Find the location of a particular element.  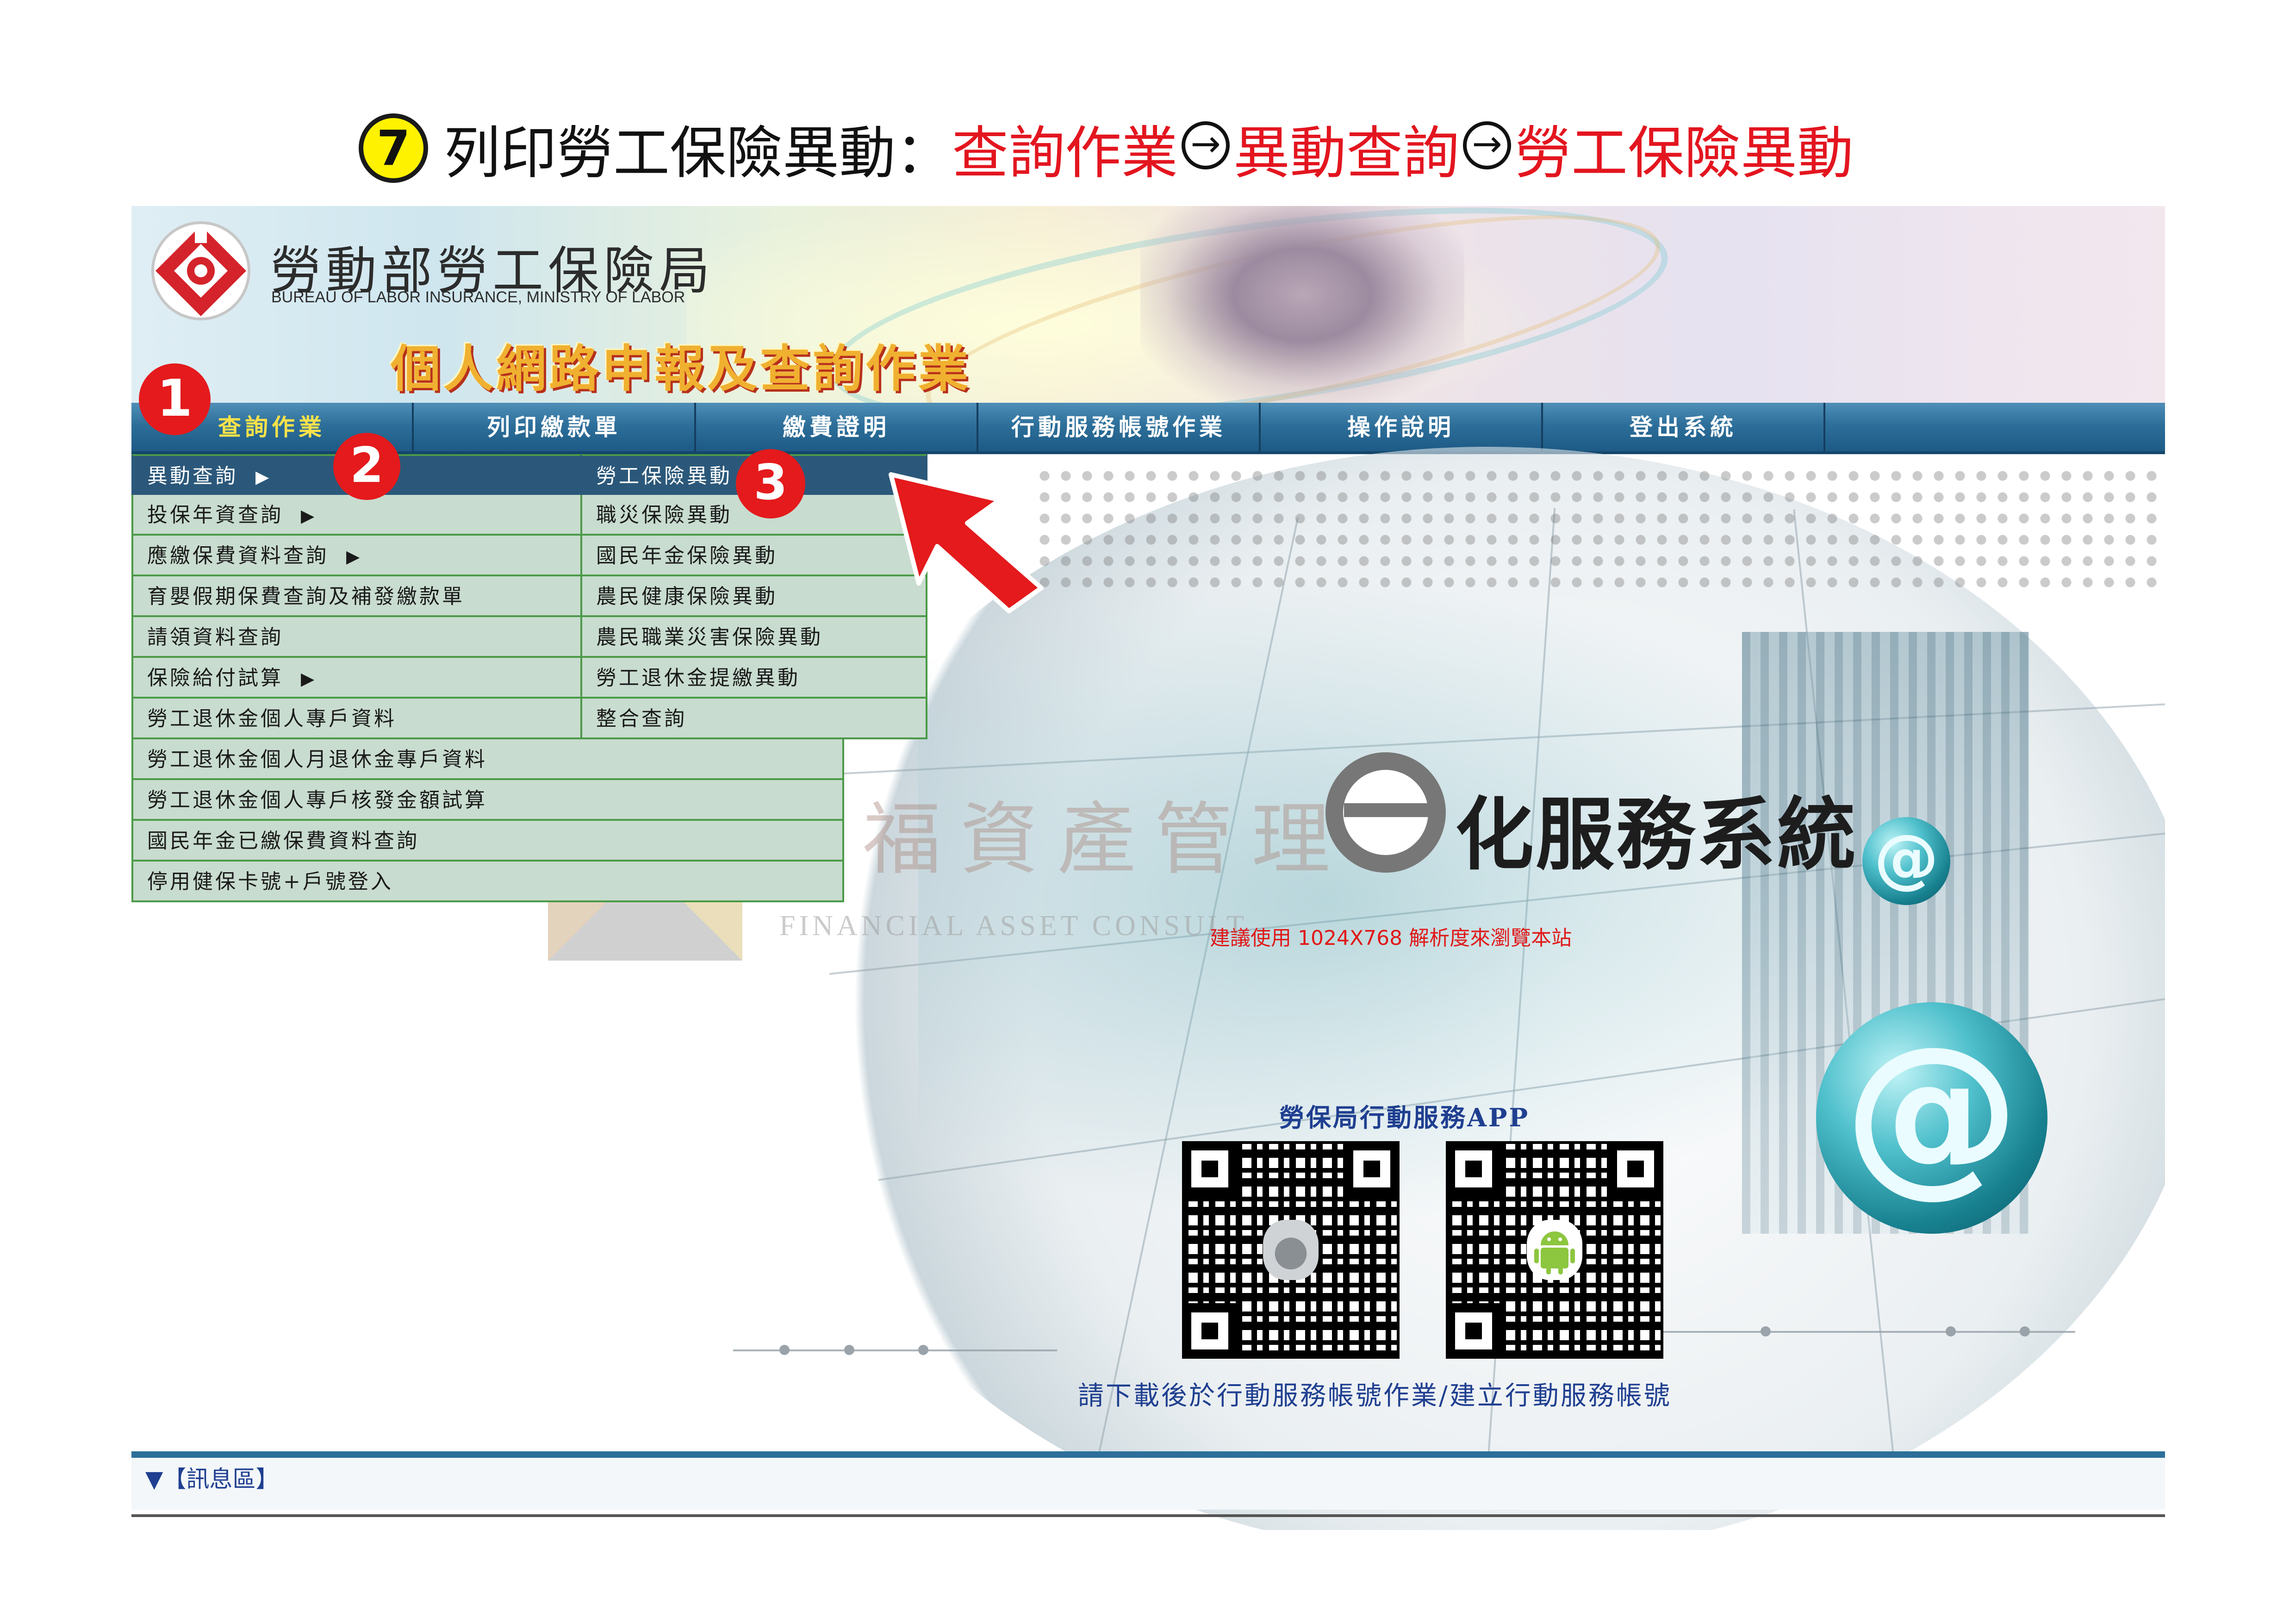

step-marker-1: 1 is located at coordinates (175, 399).